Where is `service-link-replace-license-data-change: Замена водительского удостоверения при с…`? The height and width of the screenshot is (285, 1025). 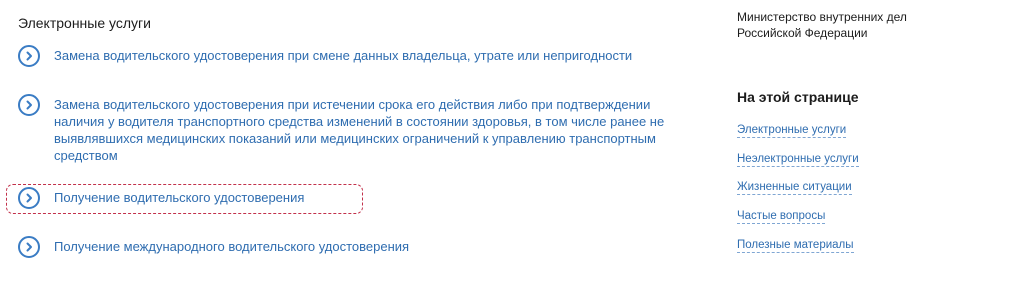 service-link-replace-license-data-change: Замена водительского удостоверения при с… is located at coordinates (346, 56).